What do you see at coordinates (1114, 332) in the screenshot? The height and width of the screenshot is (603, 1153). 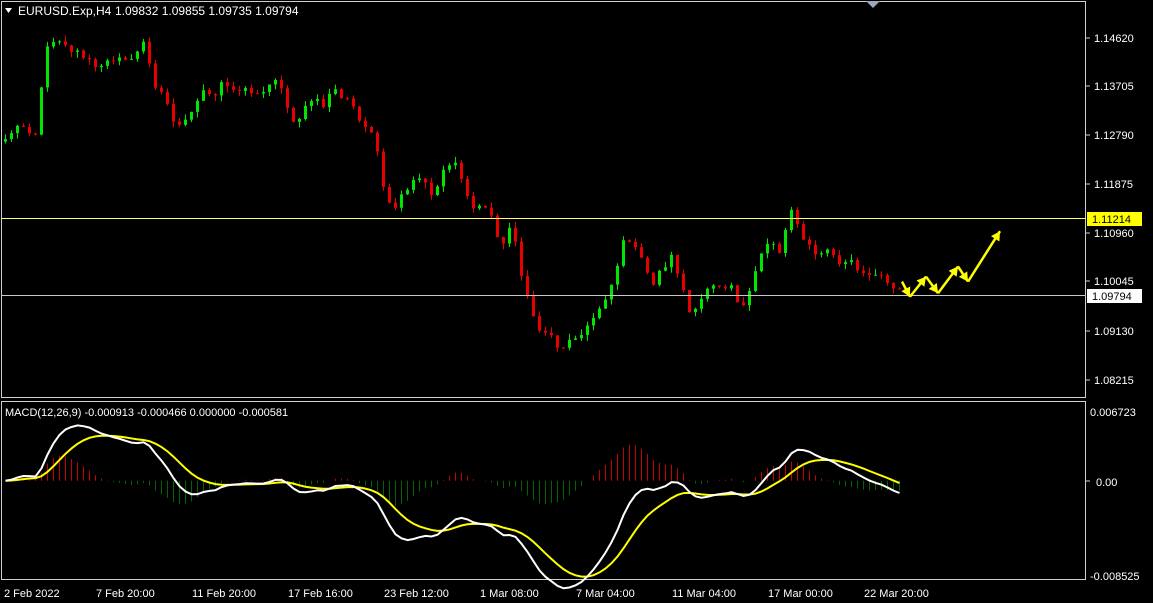 I see `price-tick: 1.09130` at bounding box center [1114, 332].